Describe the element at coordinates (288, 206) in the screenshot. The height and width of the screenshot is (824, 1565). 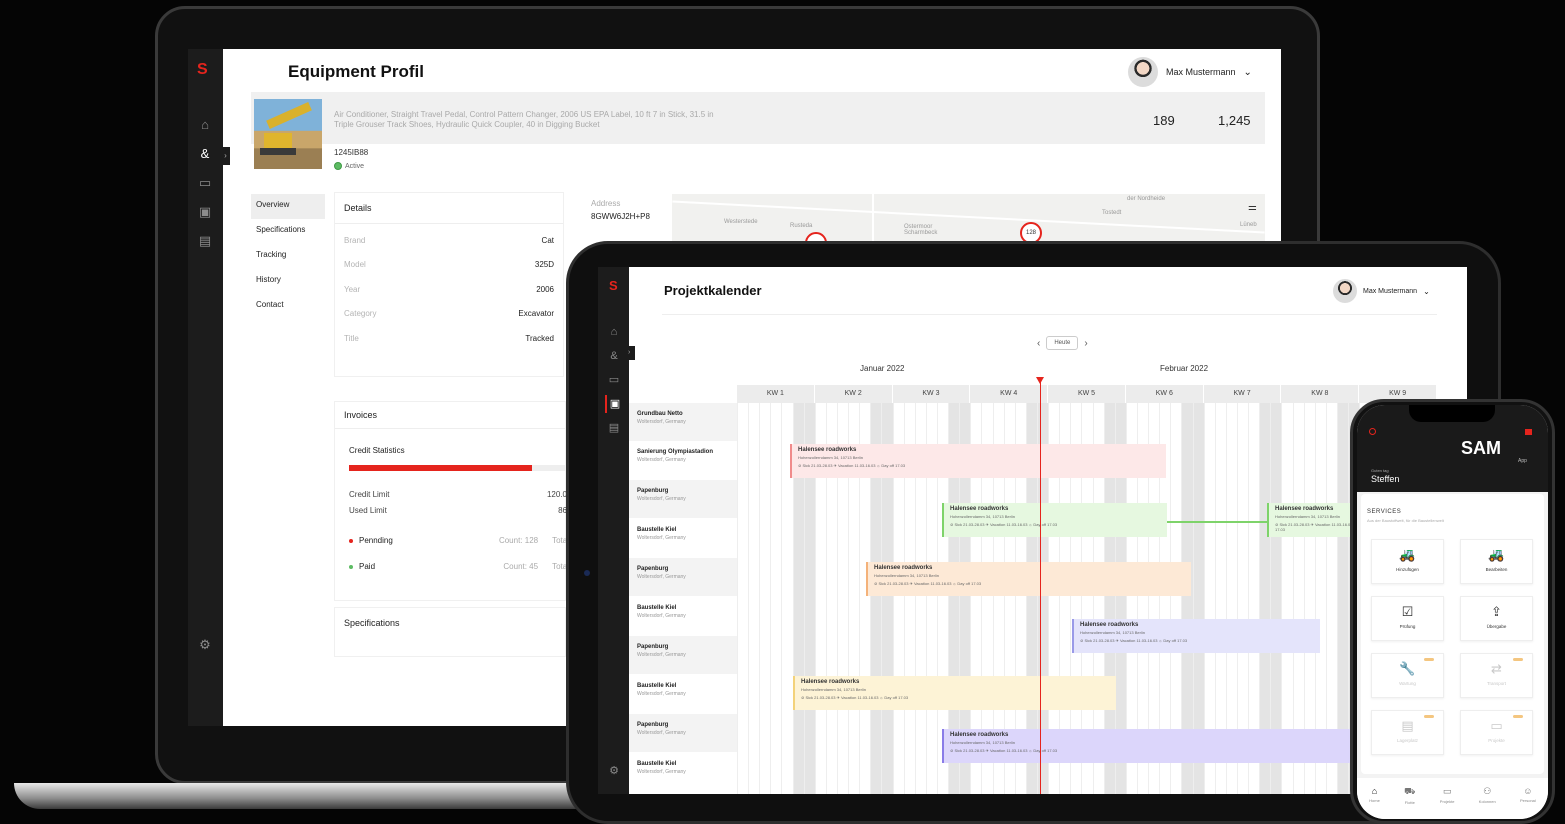
I see `tab-overview: Overview` at that location.